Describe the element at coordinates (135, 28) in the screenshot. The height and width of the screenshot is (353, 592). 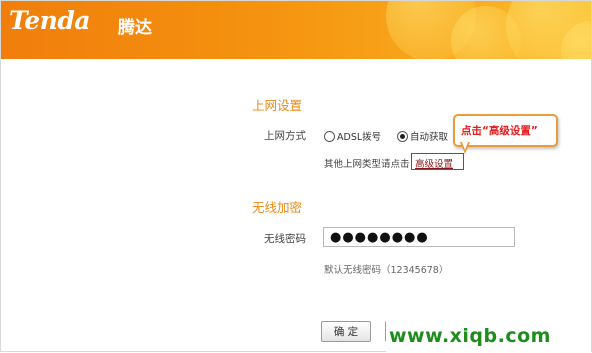
I see `tenda-logo-cn: 腾达` at that location.